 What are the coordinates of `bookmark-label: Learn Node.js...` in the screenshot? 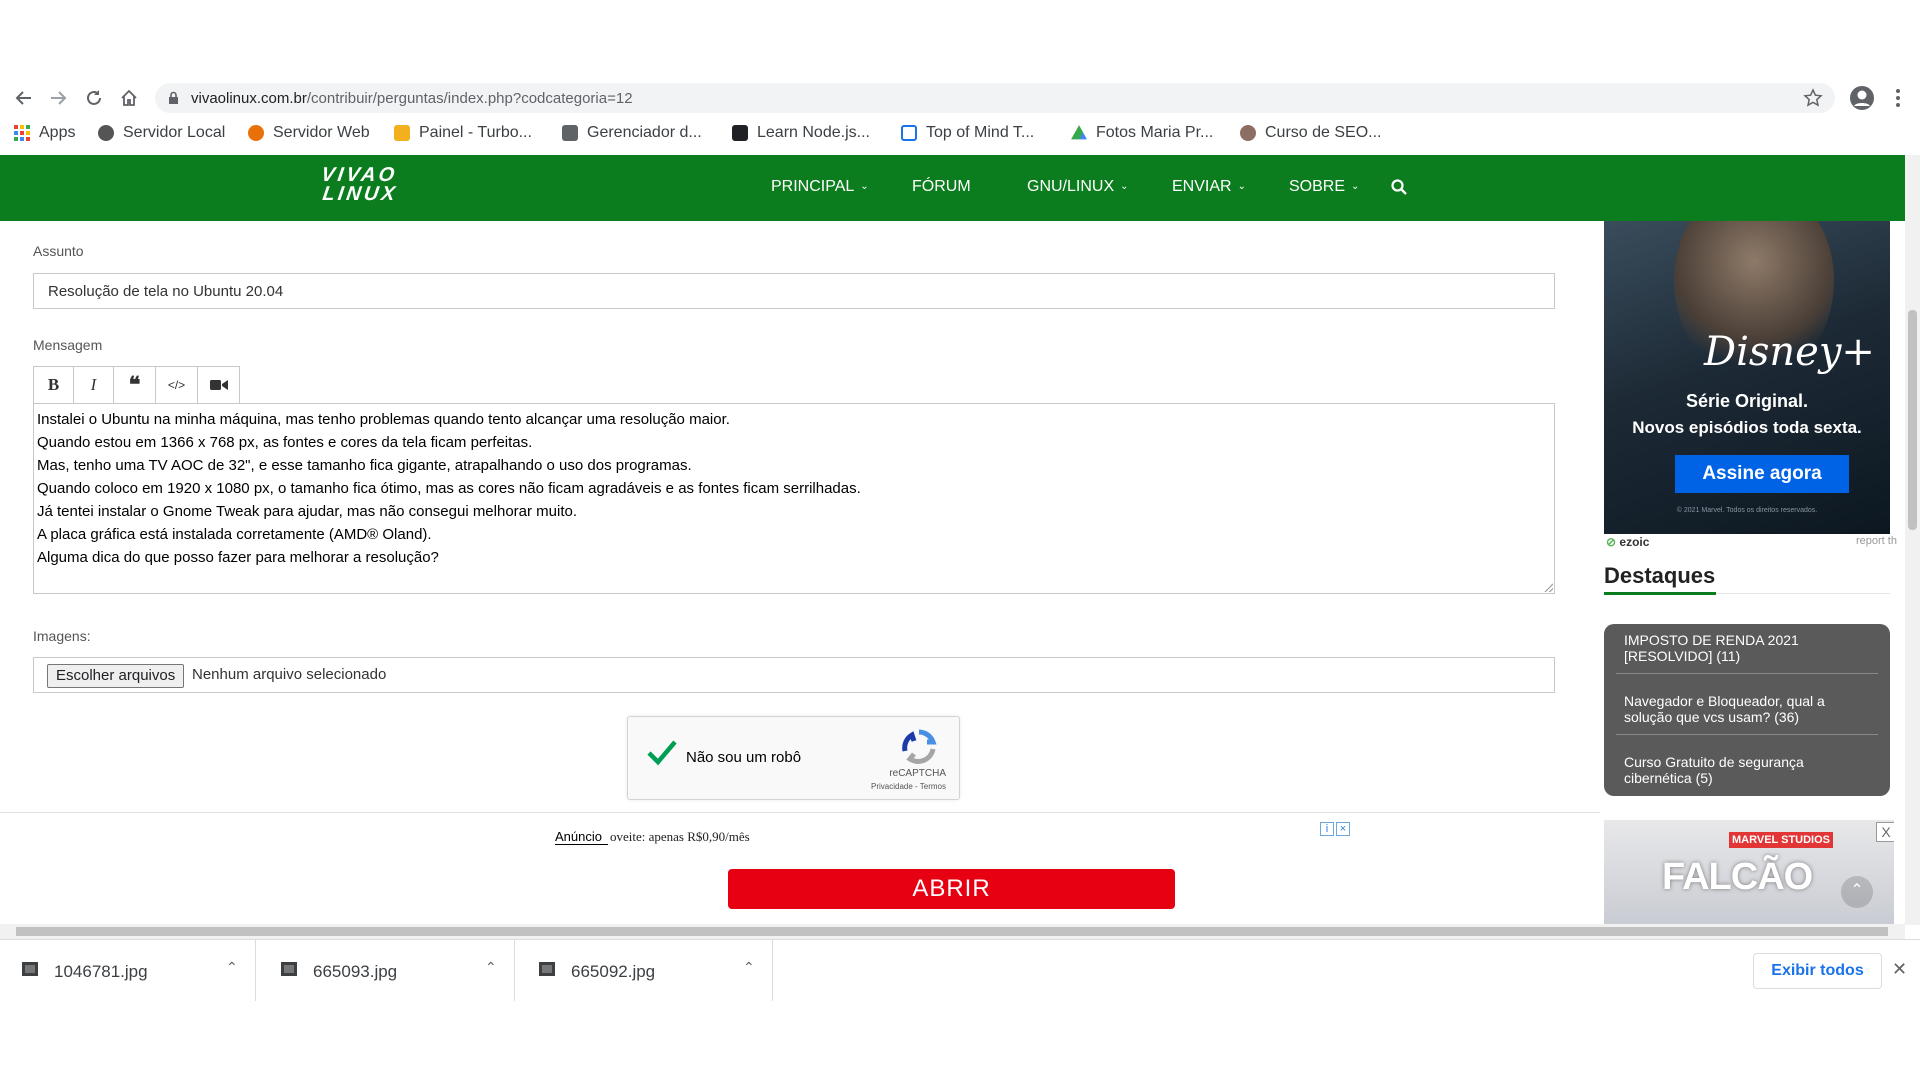 It's located at (813, 132).